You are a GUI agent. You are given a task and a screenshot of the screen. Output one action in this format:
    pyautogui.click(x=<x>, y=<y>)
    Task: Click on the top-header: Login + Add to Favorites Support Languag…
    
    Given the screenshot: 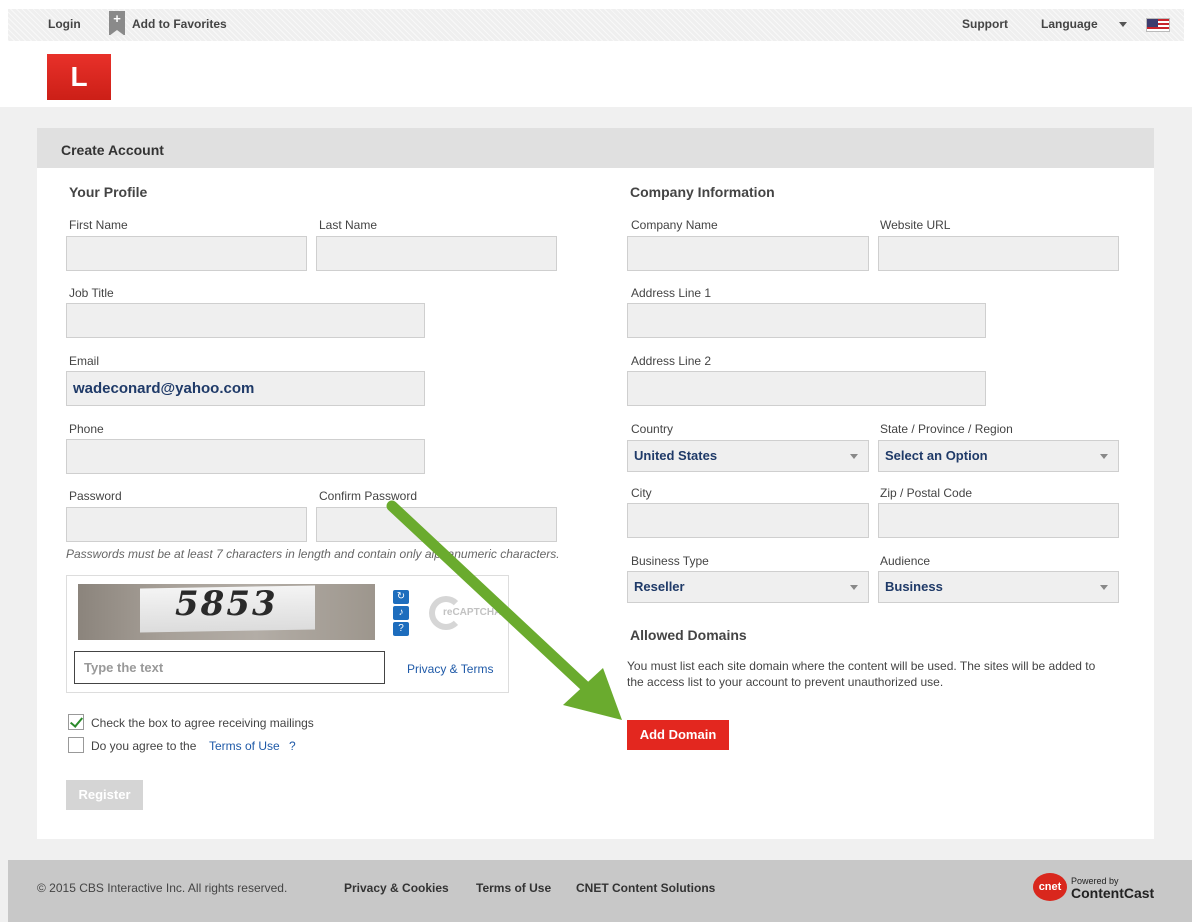 What is the action you would take?
    pyautogui.click(x=596, y=53)
    